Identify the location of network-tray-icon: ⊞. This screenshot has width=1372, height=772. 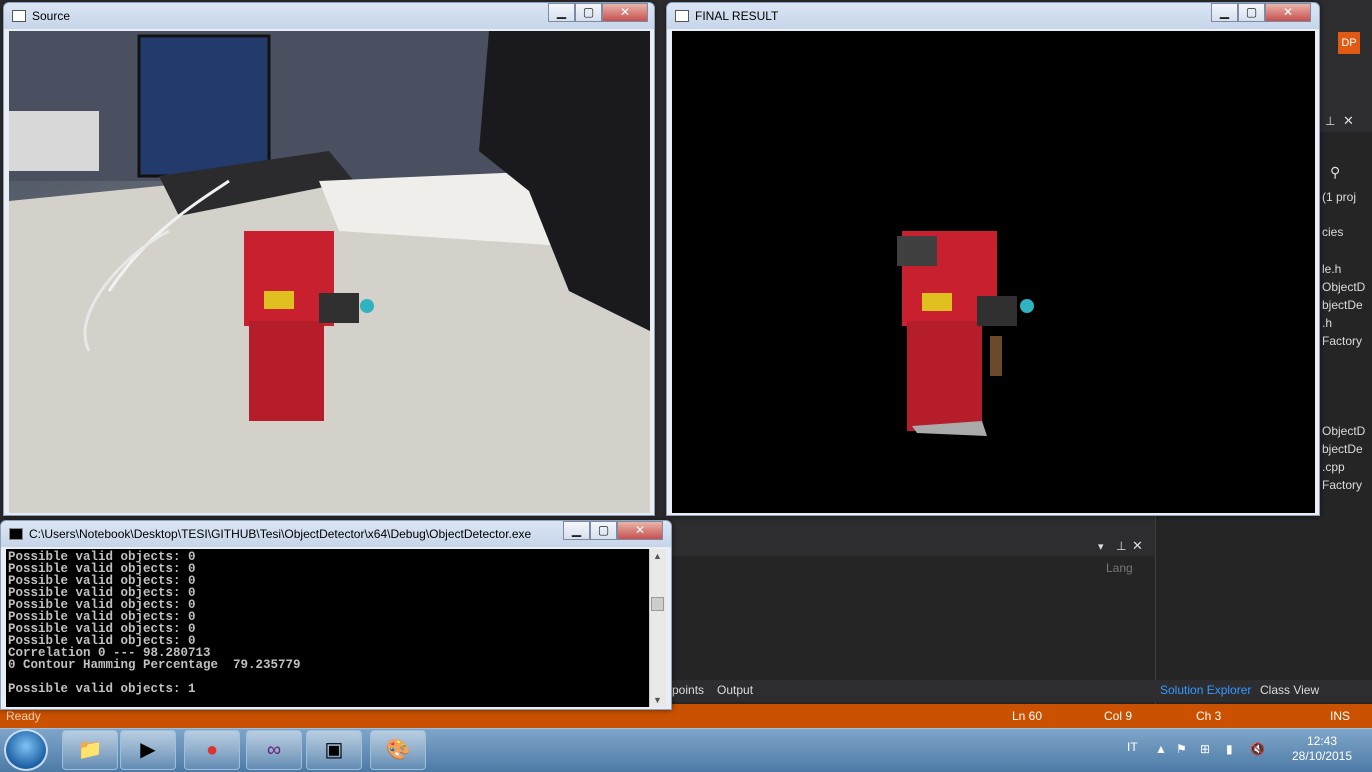
(1205, 749).